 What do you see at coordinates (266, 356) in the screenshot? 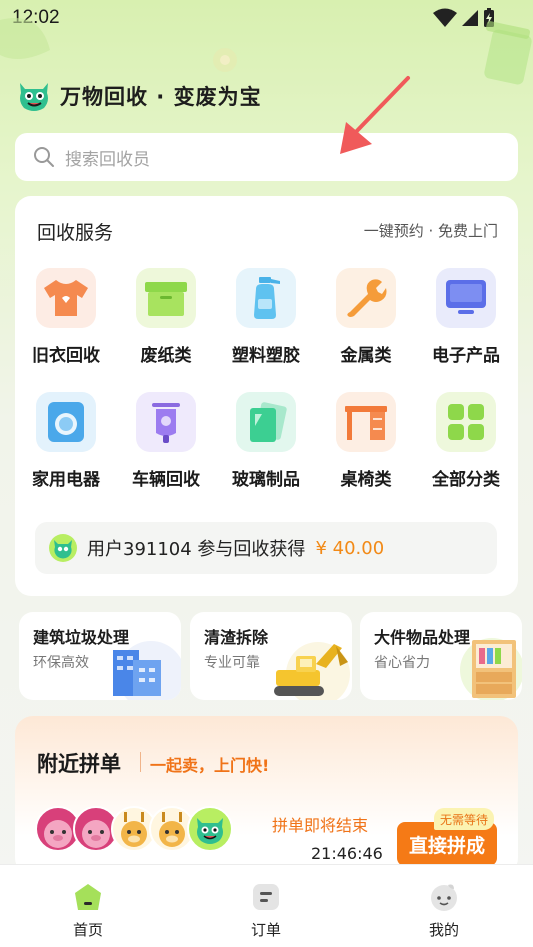
I see `category-label: 塑料塑胶` at bounding box center [266, 356].